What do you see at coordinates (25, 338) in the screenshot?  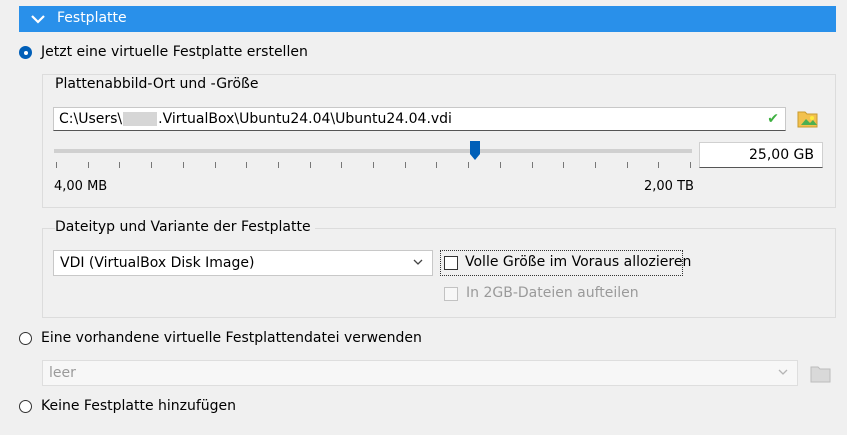 I see `radio-use-existing` at bounding box center [25, 338].